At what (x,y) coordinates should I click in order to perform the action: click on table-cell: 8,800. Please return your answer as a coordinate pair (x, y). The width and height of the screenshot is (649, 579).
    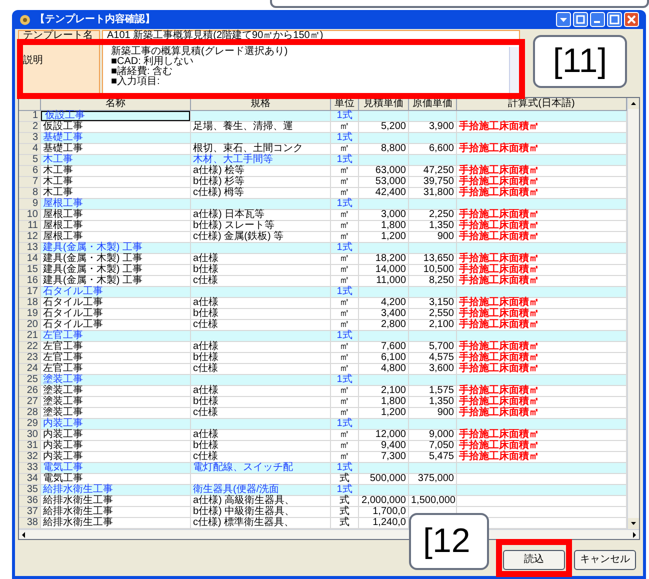
    Looking at the image, I should click on (384, 149).